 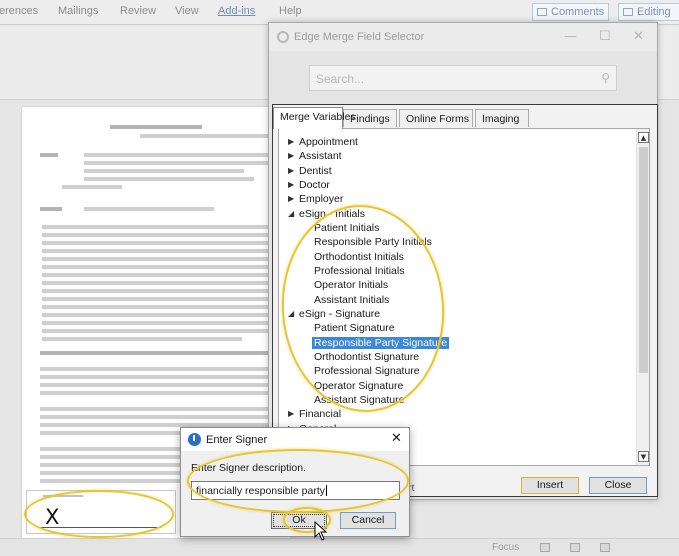 I want to click on signature-line, so click(x=101, y=527).